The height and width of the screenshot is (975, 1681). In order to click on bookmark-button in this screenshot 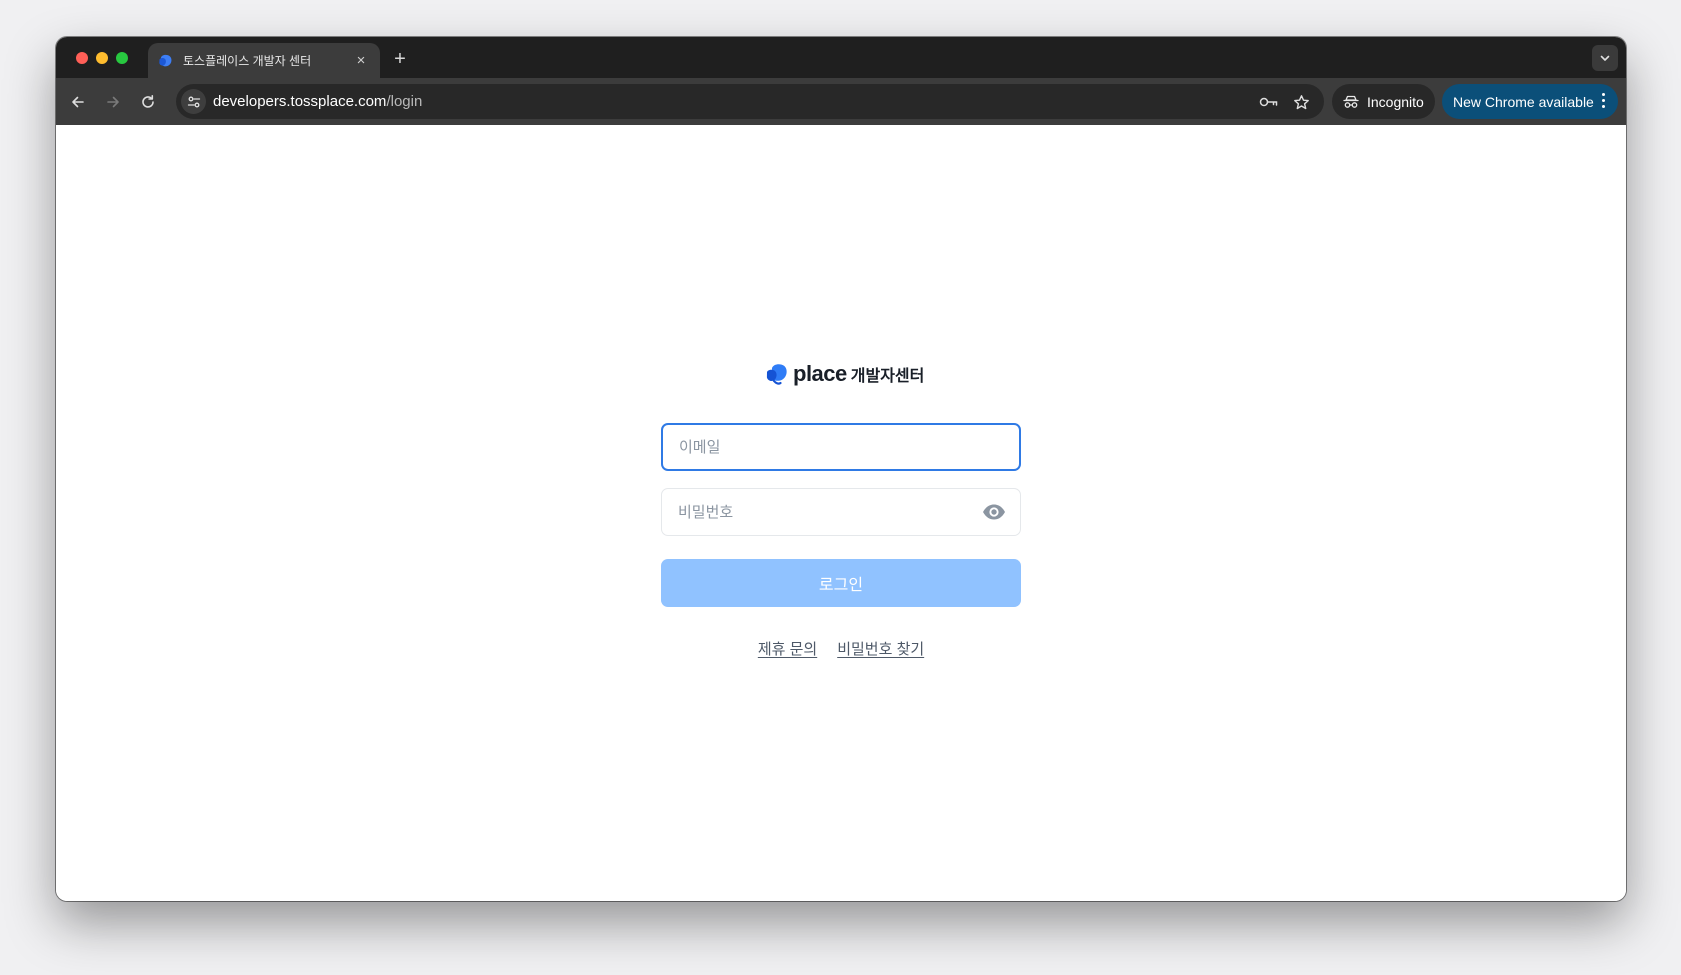, I will do `click(1301, 102)`.